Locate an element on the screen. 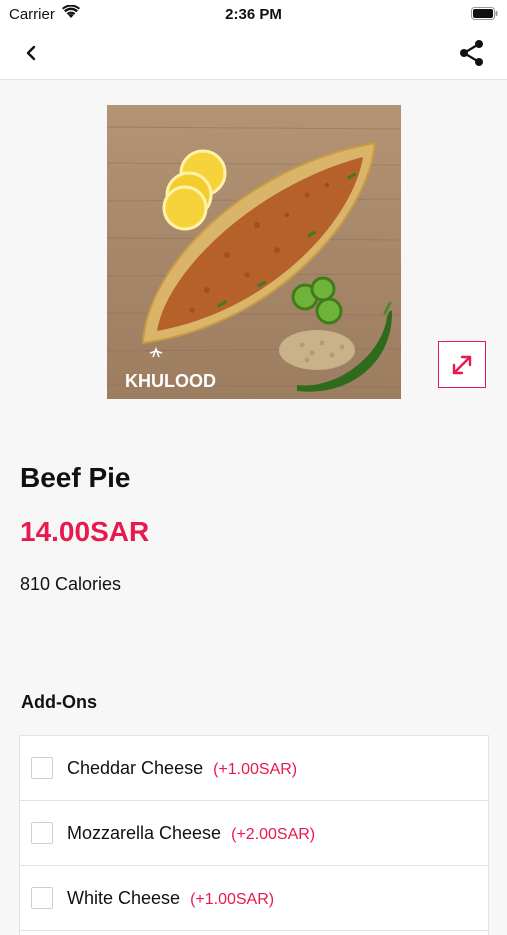 The image size is (507, 935). status-bar: Carrier 2:36 PM is located at coordinates (253, 14).